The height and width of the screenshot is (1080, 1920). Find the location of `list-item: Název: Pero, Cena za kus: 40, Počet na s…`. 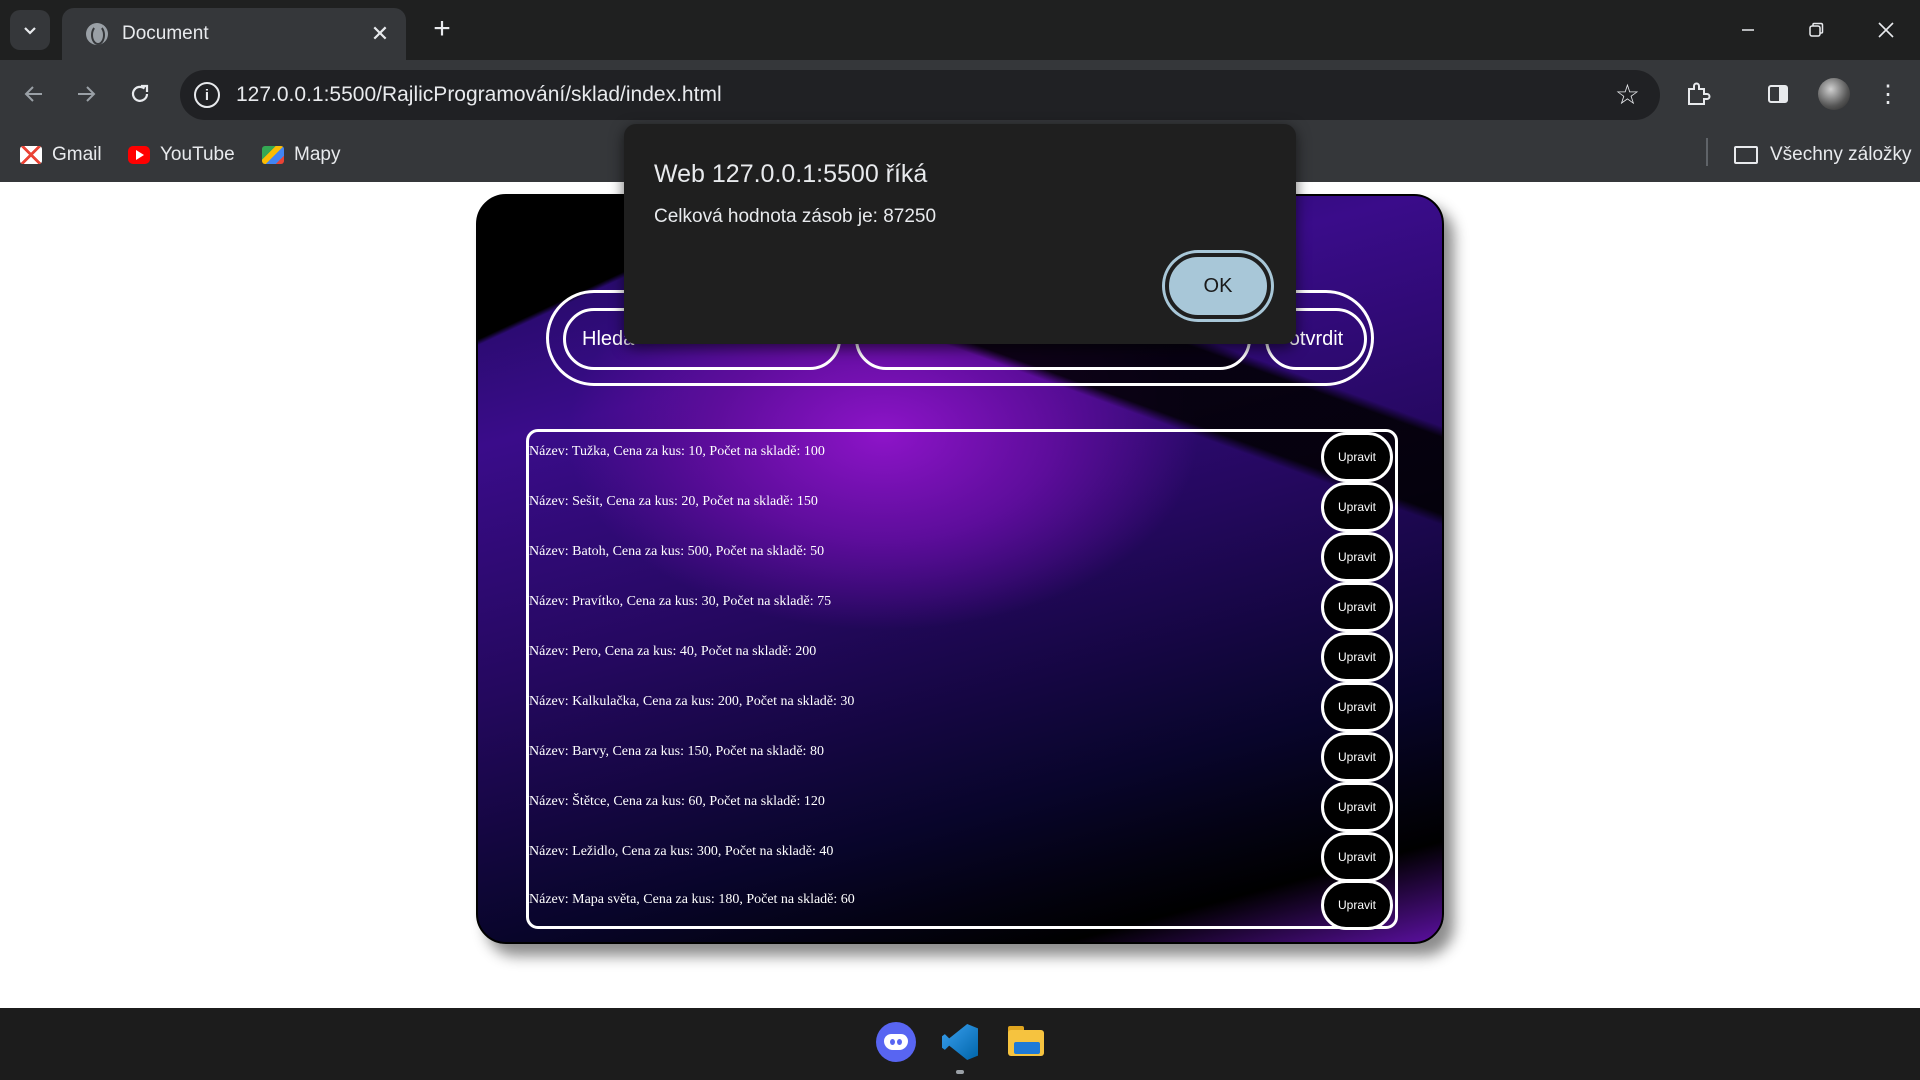

list-item: Název: Pero, Cena za kus: 40, Počet na s… is located at coordinates (962, 657).